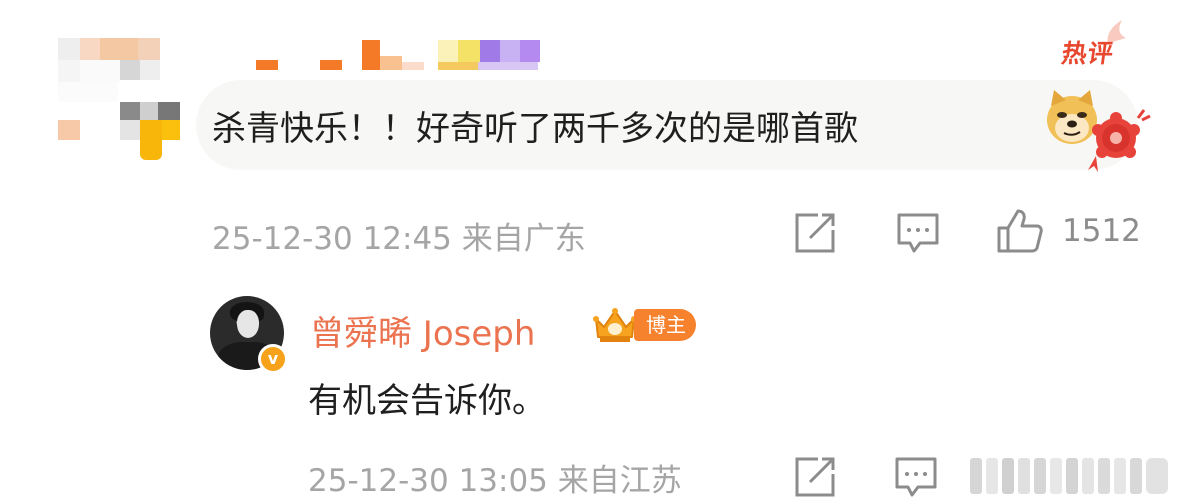 Image resolution: width=1179 pixels, height=504 pixels. I want to click on watermark-graphic, so click(1069, 476).